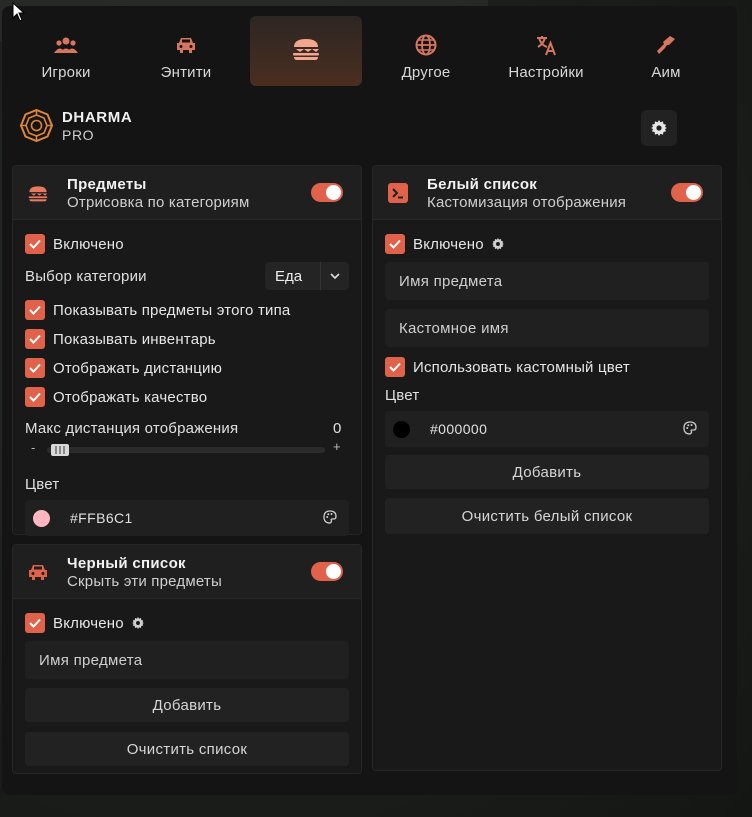 The height and width of the screenshot is (817, 752). Describe the element at coordinates (527, 202) in the screenshot. I see `panel-subtitle: Кастомизация отображения` at that location.